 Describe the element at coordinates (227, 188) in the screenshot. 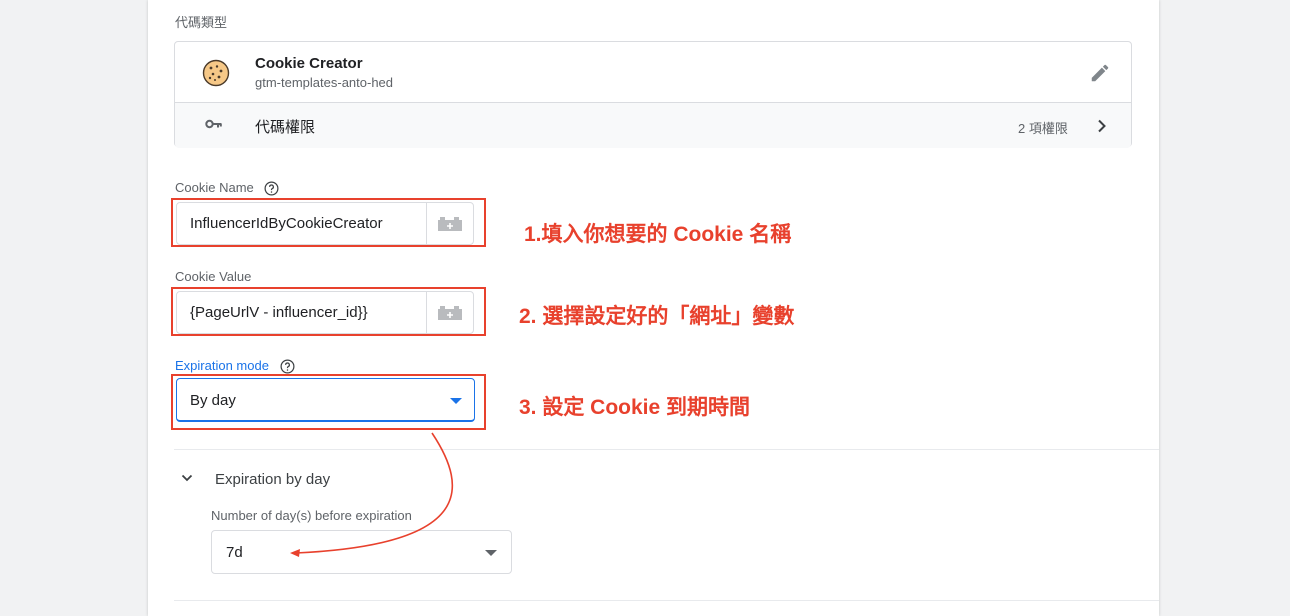

I see `cookie-name-label: Cookie Name` at that location.